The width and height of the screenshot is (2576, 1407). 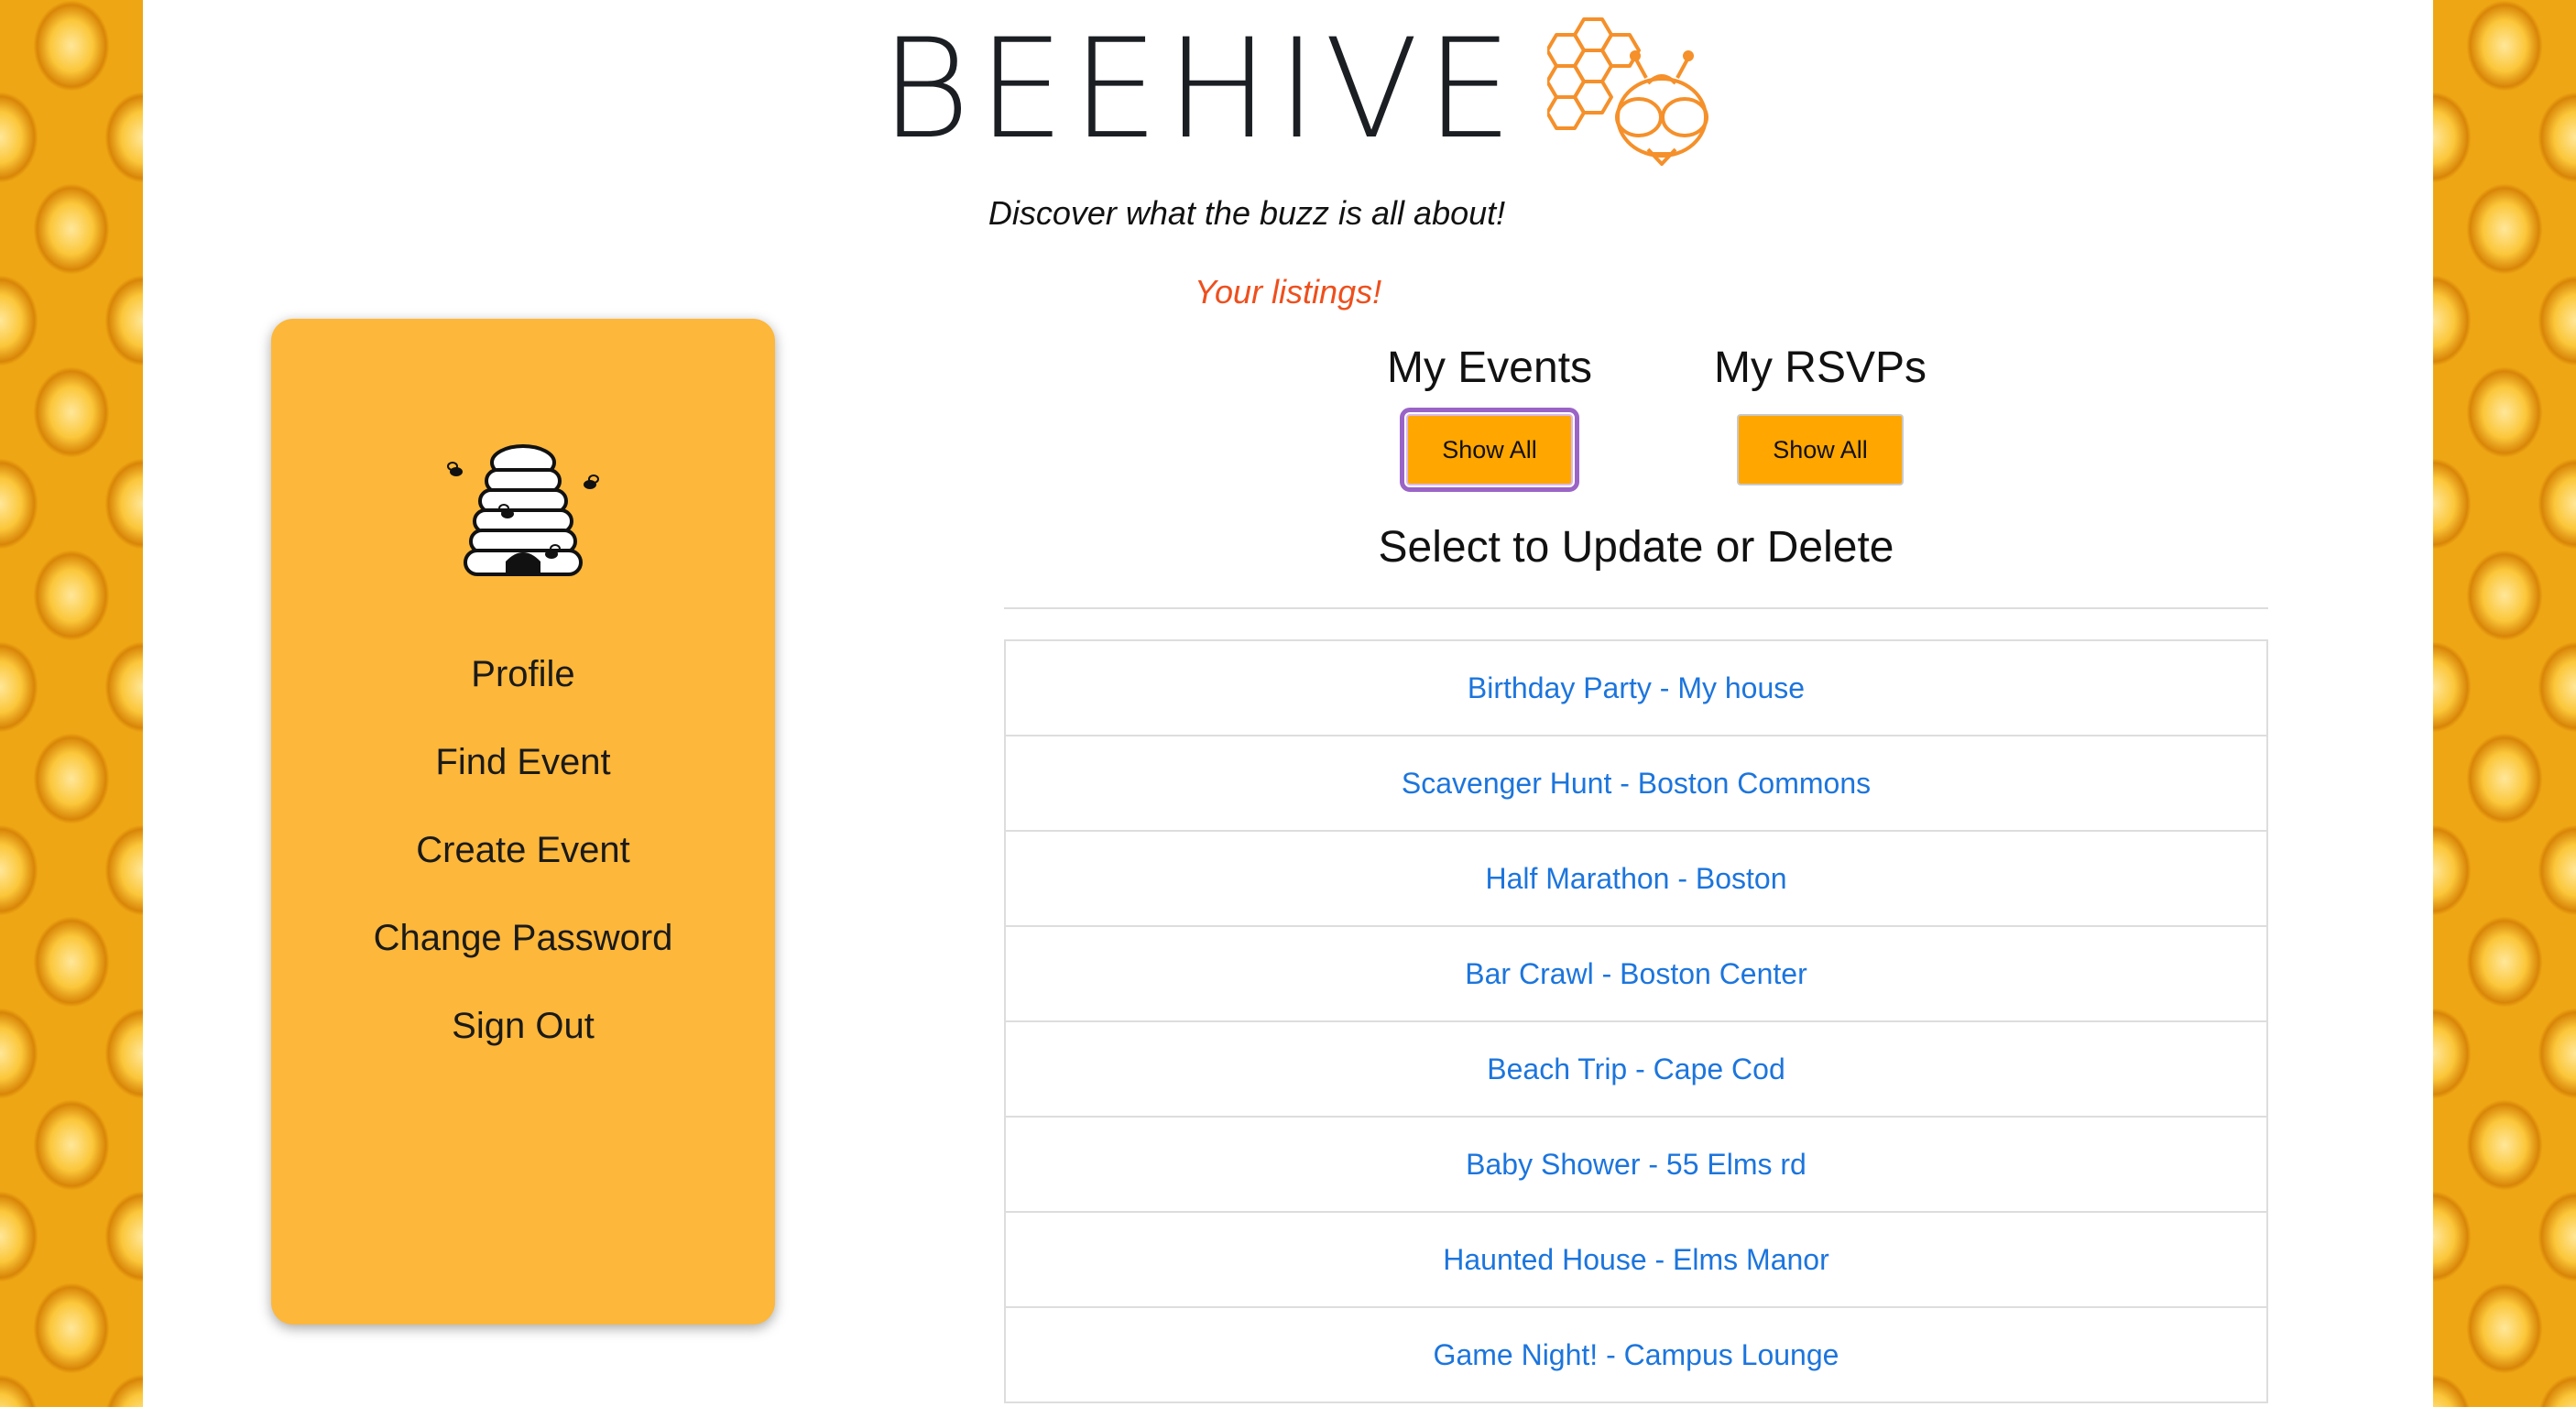 What do you see at coordinates (1636, 1260) in the screenshot?
I see `event-link: Haunted House - Elms Manor` at bounding box center [1636, 1260].